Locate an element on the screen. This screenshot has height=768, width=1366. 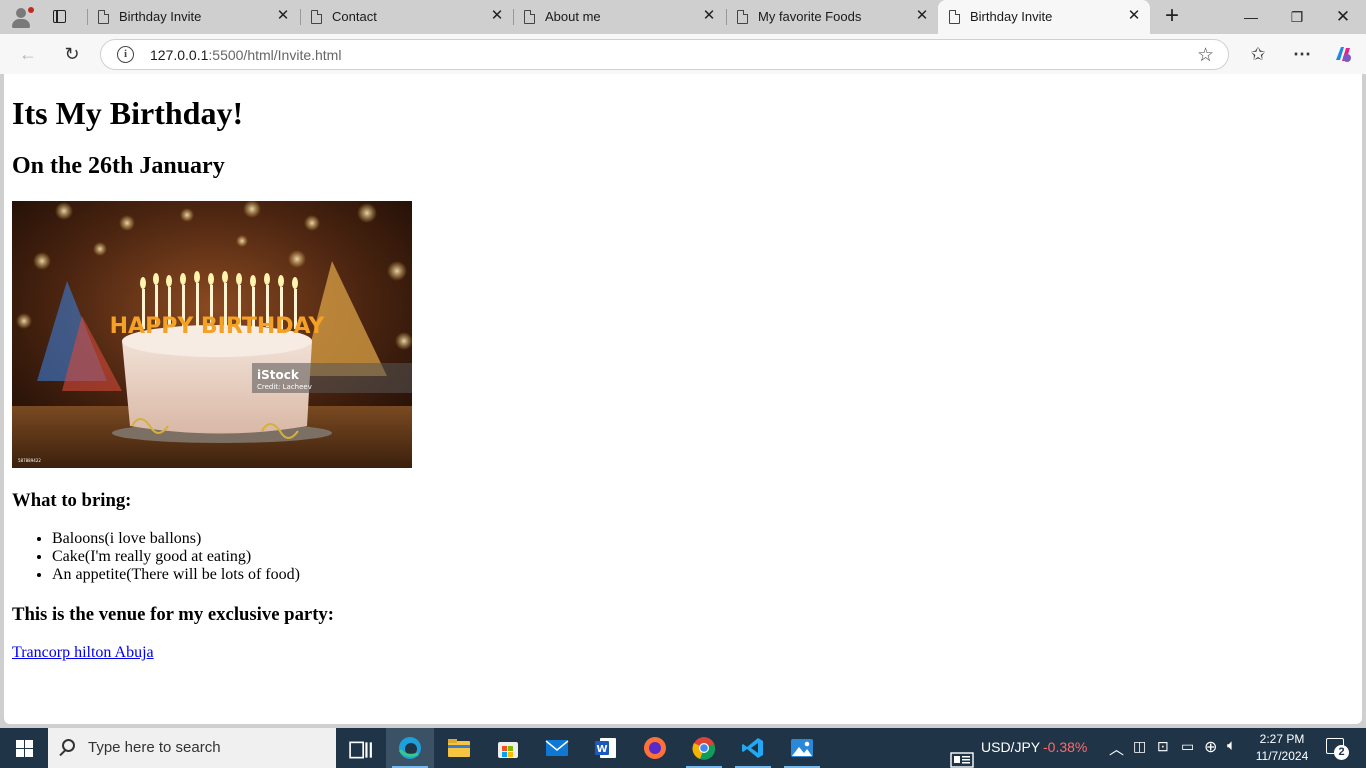
tab-my-favorite-foods: My favorite Foods ✕ is located at coordinates (832, 17).